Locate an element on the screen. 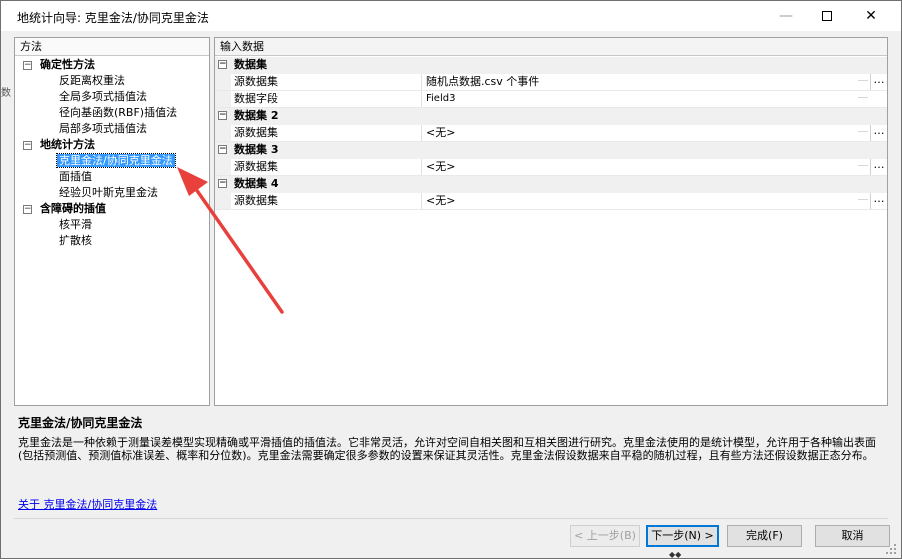 This screenshot has width=902, height=559. methods-header: 方法 is located at coordinates (112, 47).